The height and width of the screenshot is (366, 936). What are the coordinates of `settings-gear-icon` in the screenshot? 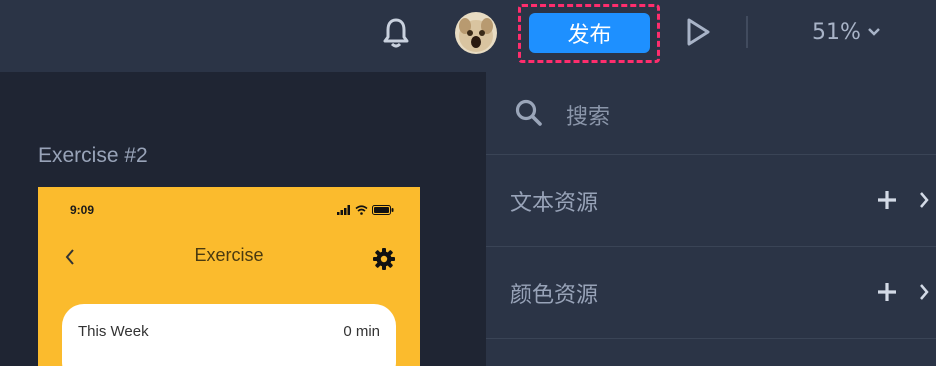 It's located at (384, 261).